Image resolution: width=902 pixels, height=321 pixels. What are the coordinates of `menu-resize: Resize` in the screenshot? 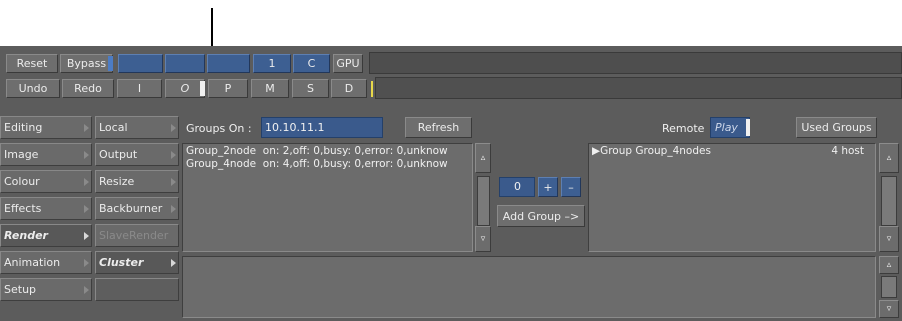 It's located at (137, 181).